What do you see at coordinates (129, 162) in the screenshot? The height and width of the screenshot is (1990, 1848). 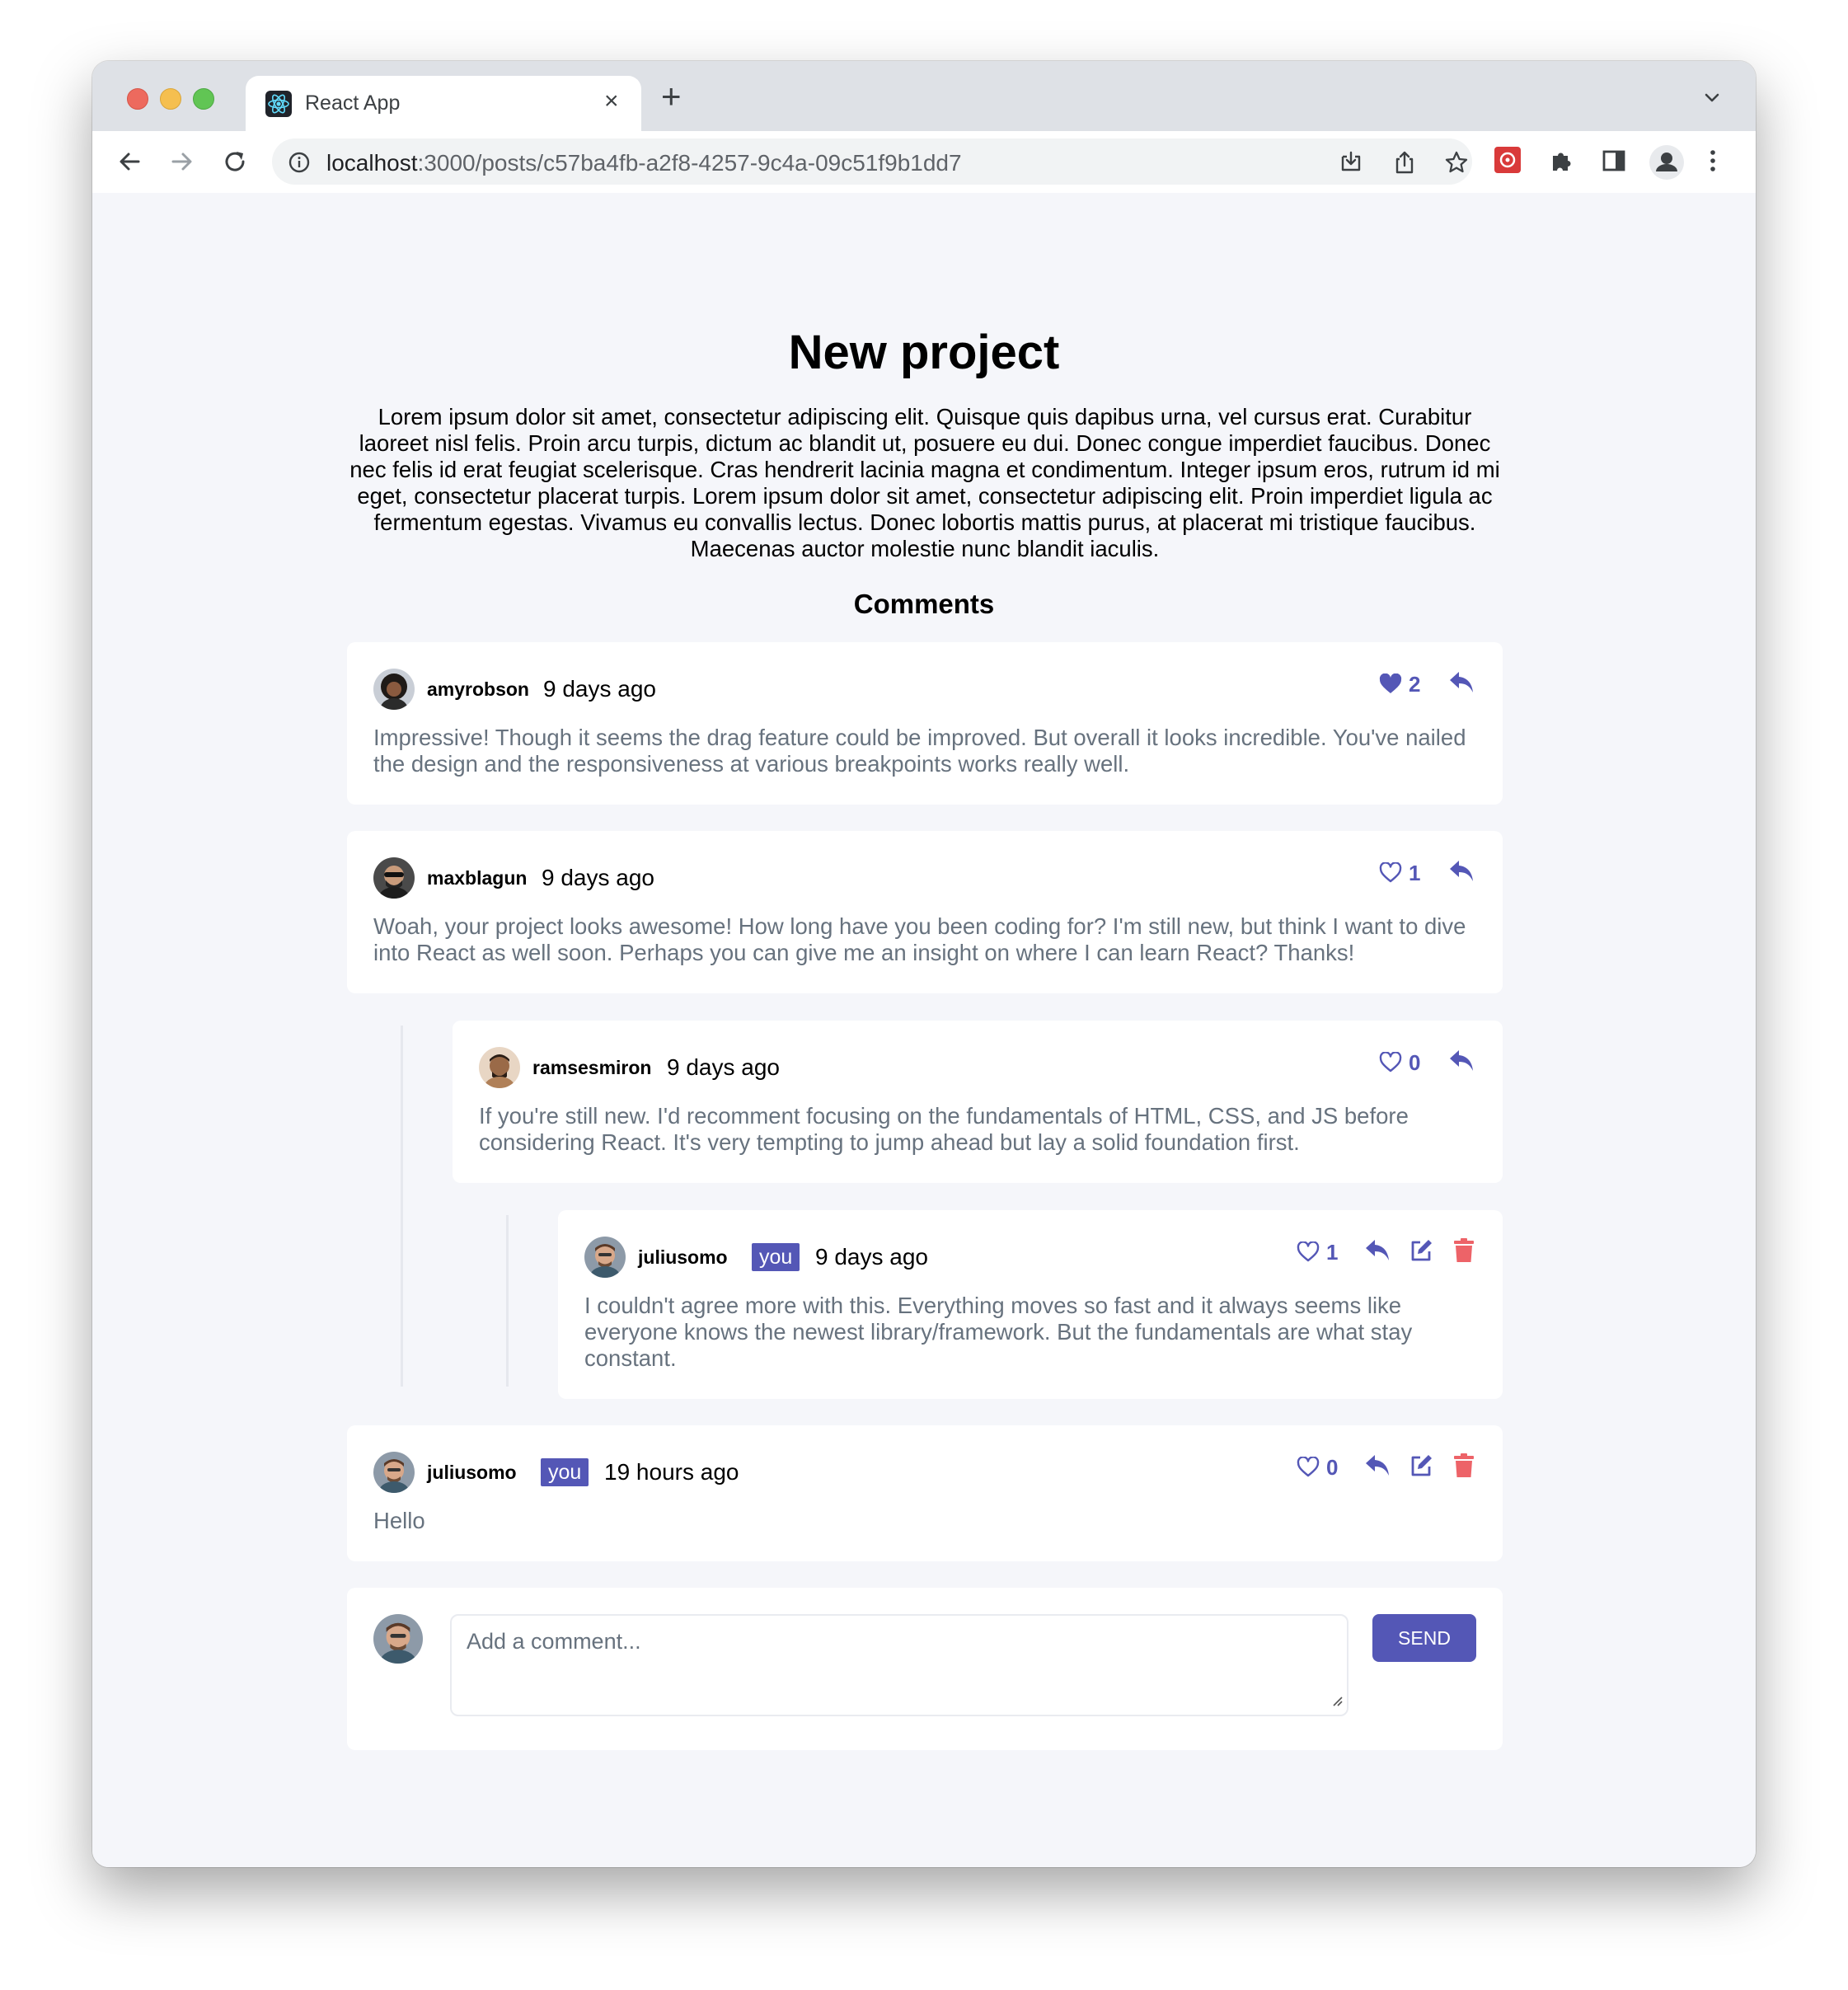 I see `back-arrow-icon` at bounding box center [129, 162].